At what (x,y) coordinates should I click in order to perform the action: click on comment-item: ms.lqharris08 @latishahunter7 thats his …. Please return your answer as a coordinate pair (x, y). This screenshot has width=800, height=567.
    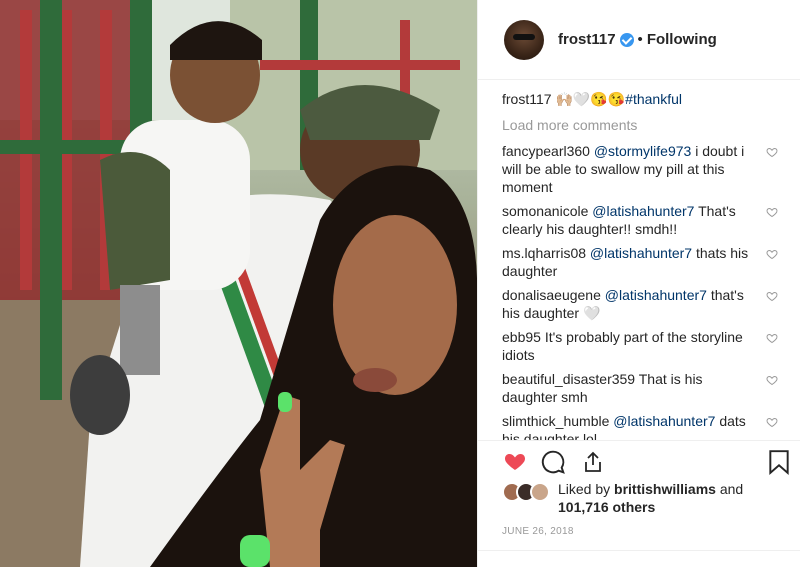
    Looking at the image, I should click on (642, 262).